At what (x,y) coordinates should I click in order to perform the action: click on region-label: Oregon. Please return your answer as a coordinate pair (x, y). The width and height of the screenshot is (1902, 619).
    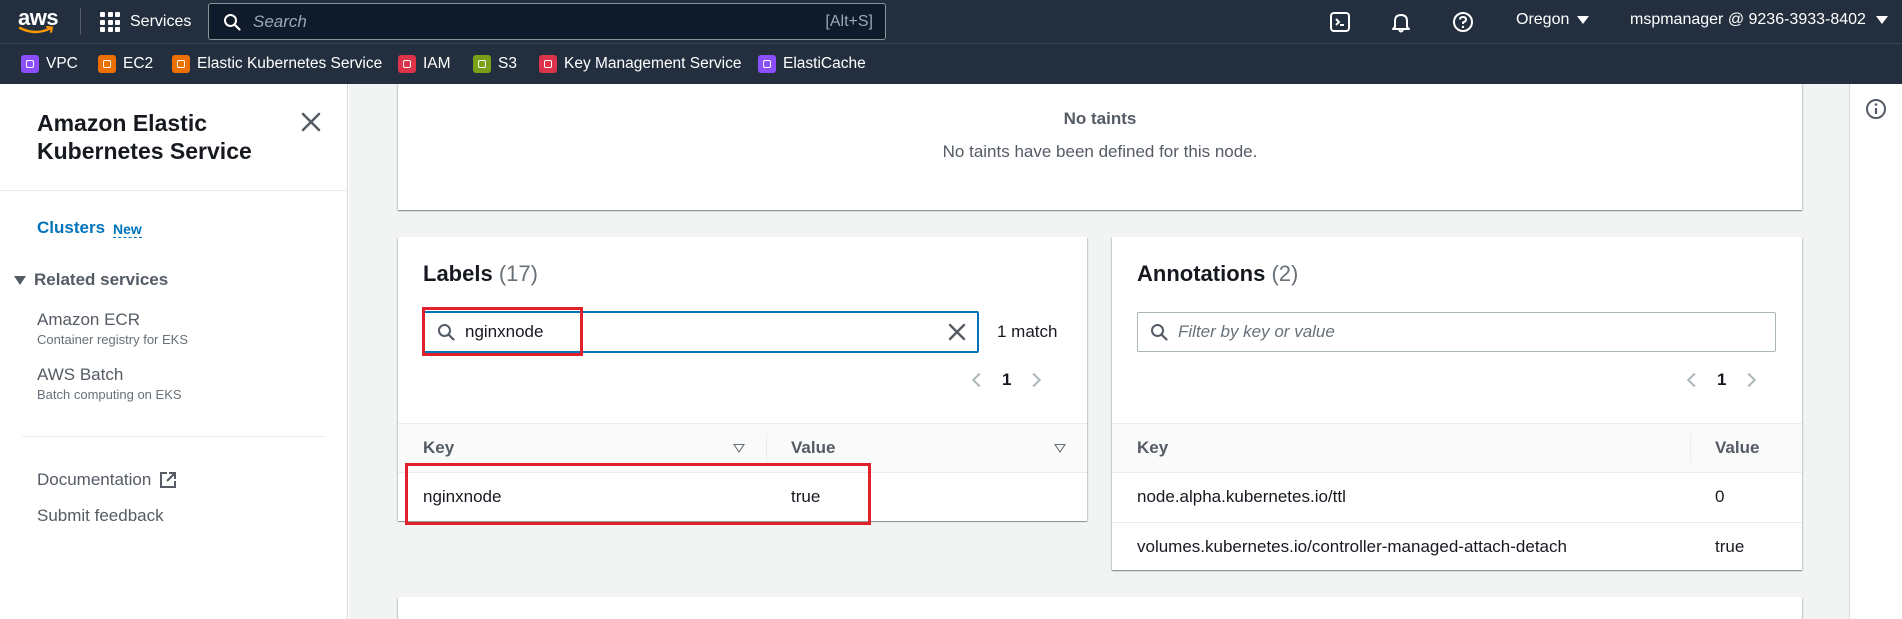
    Looking at the image, I should click on (1543, 19).